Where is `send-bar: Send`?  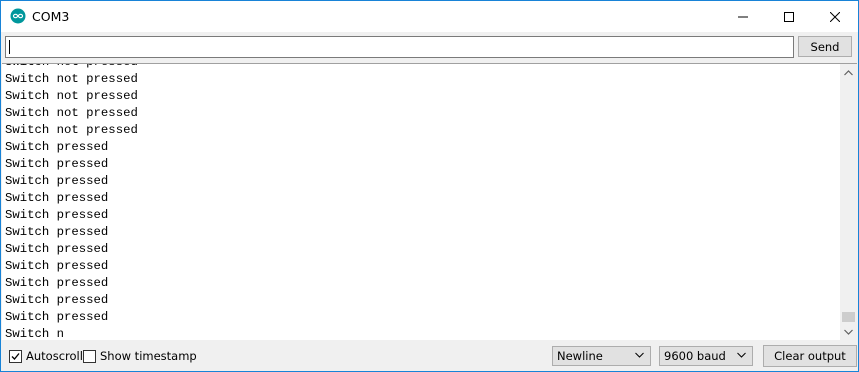 send-bar: Send is located at coordinates (429, 47).